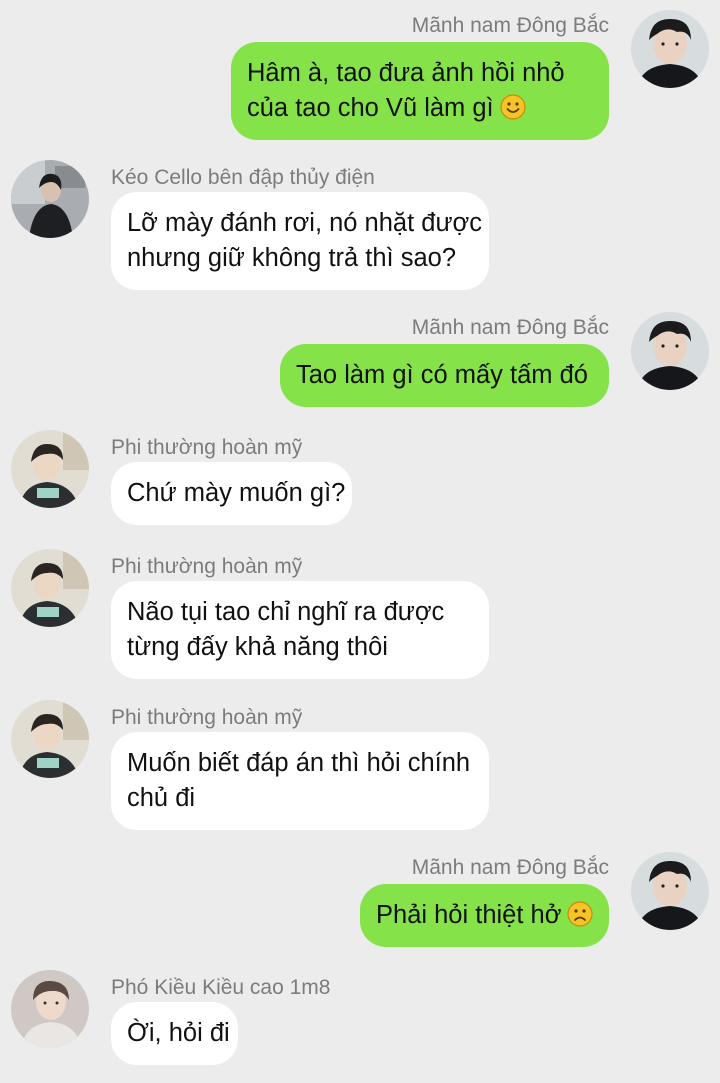 This screenshot has height=1083, width=720. What do you see at coordinates (360, 1021) in the screenshot?
I see `message-row: Phó Kiều Kiều cao 1m8 Ời, hỏi đi` at bounding box center [360, 1021].